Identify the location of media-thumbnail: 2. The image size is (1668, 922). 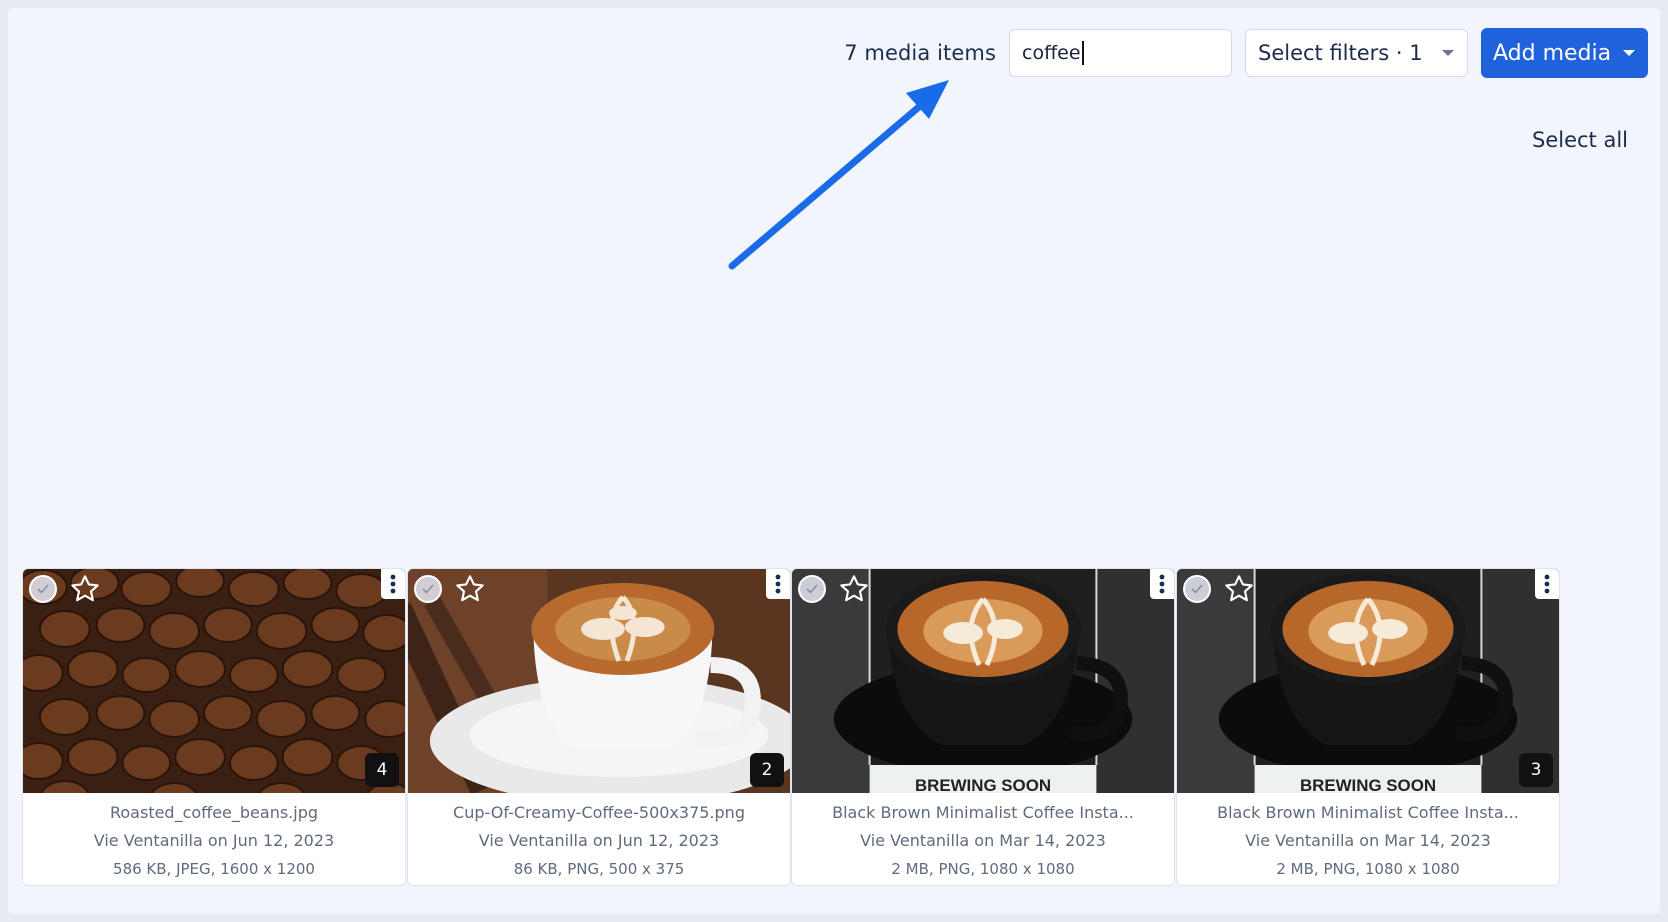
(599, 681).